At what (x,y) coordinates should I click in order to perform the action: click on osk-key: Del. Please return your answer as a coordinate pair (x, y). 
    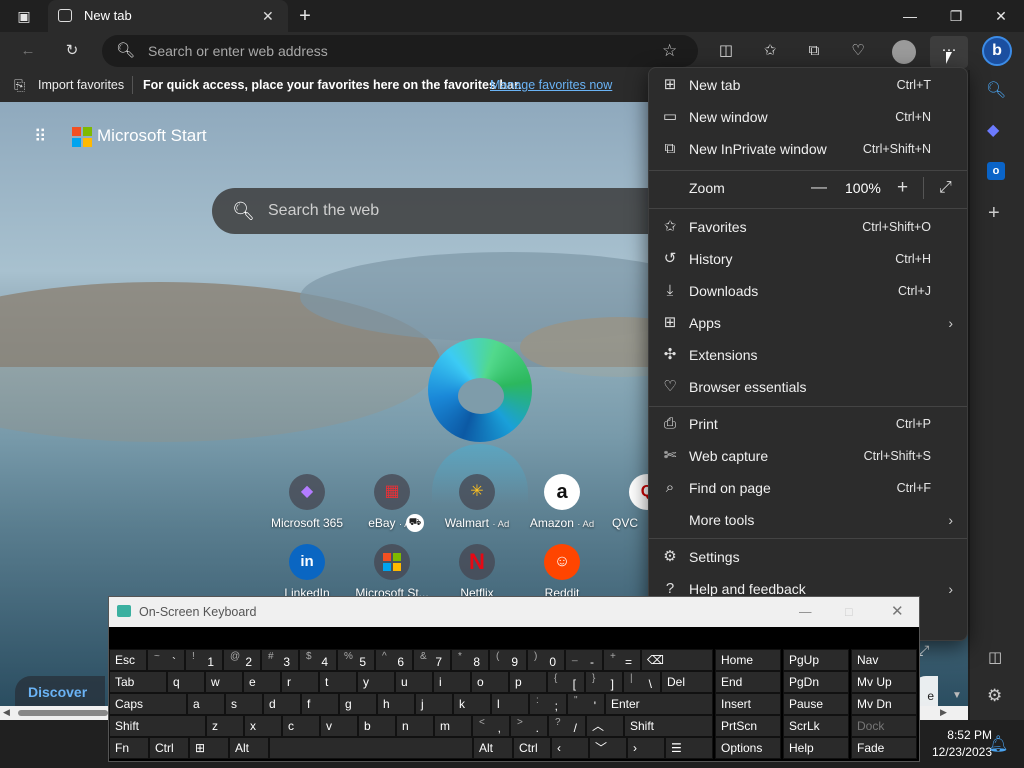
    Looking at the image, I should click on (687, 682).